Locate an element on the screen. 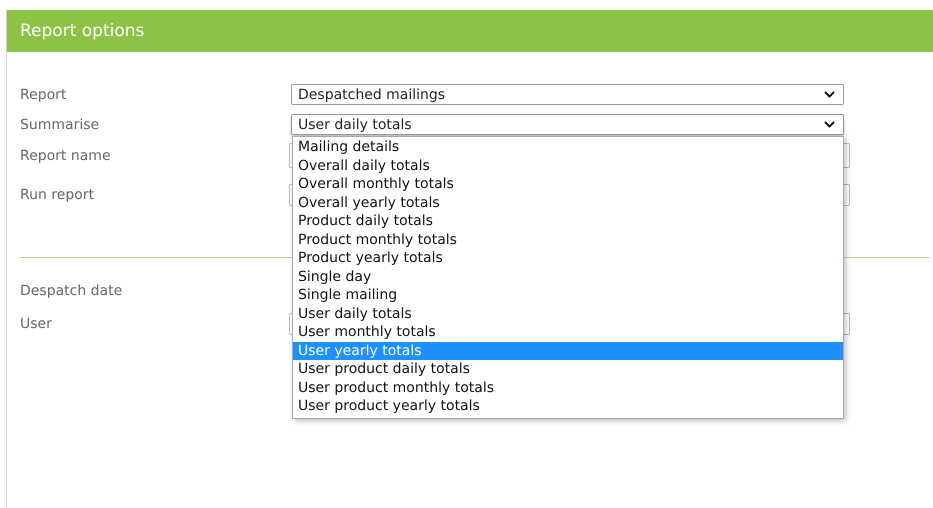  dropdown-option: Overall daily totals is located at coordinates (568, 165).